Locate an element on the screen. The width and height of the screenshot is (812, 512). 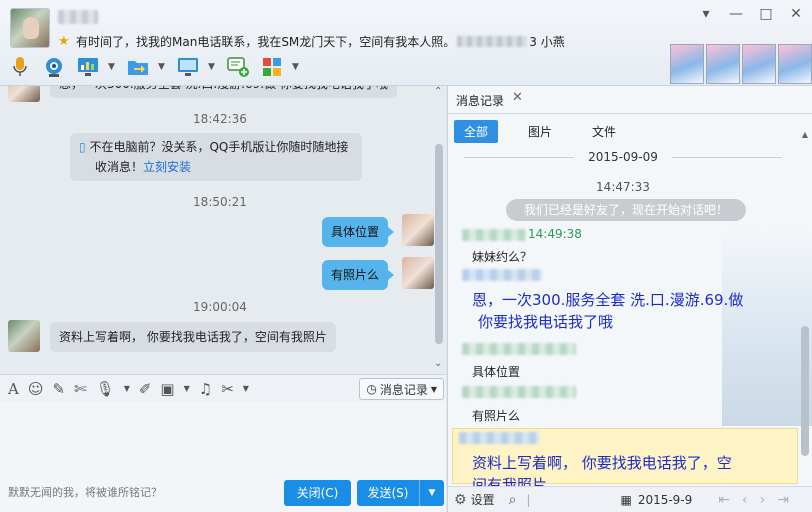
video-call-button is located at coordinates (54, 67).